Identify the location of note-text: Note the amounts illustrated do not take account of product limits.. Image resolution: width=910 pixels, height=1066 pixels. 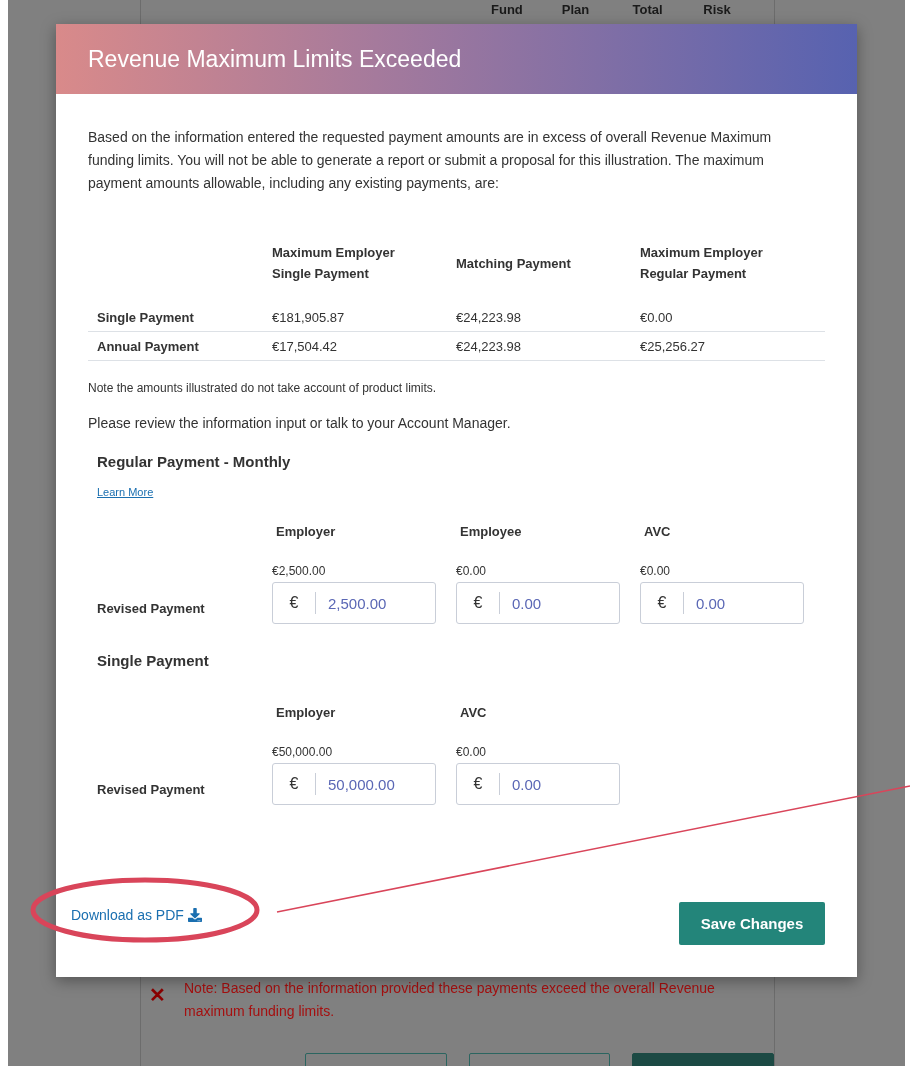
(263, 388).